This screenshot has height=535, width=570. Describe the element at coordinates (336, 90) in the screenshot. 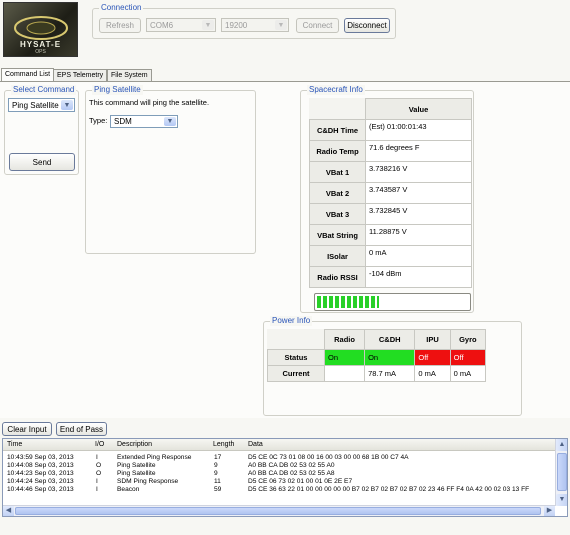

I see `spacecraft-info-title: Spacecraft Info` at that location.